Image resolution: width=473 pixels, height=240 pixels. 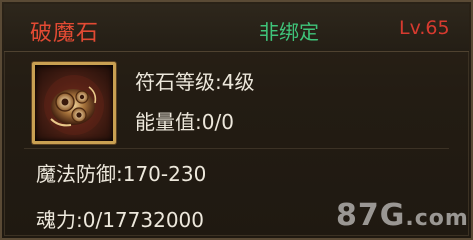 I want to click on soul-power-stat: 魂力:0/17732000, so click(x=120, y=220).